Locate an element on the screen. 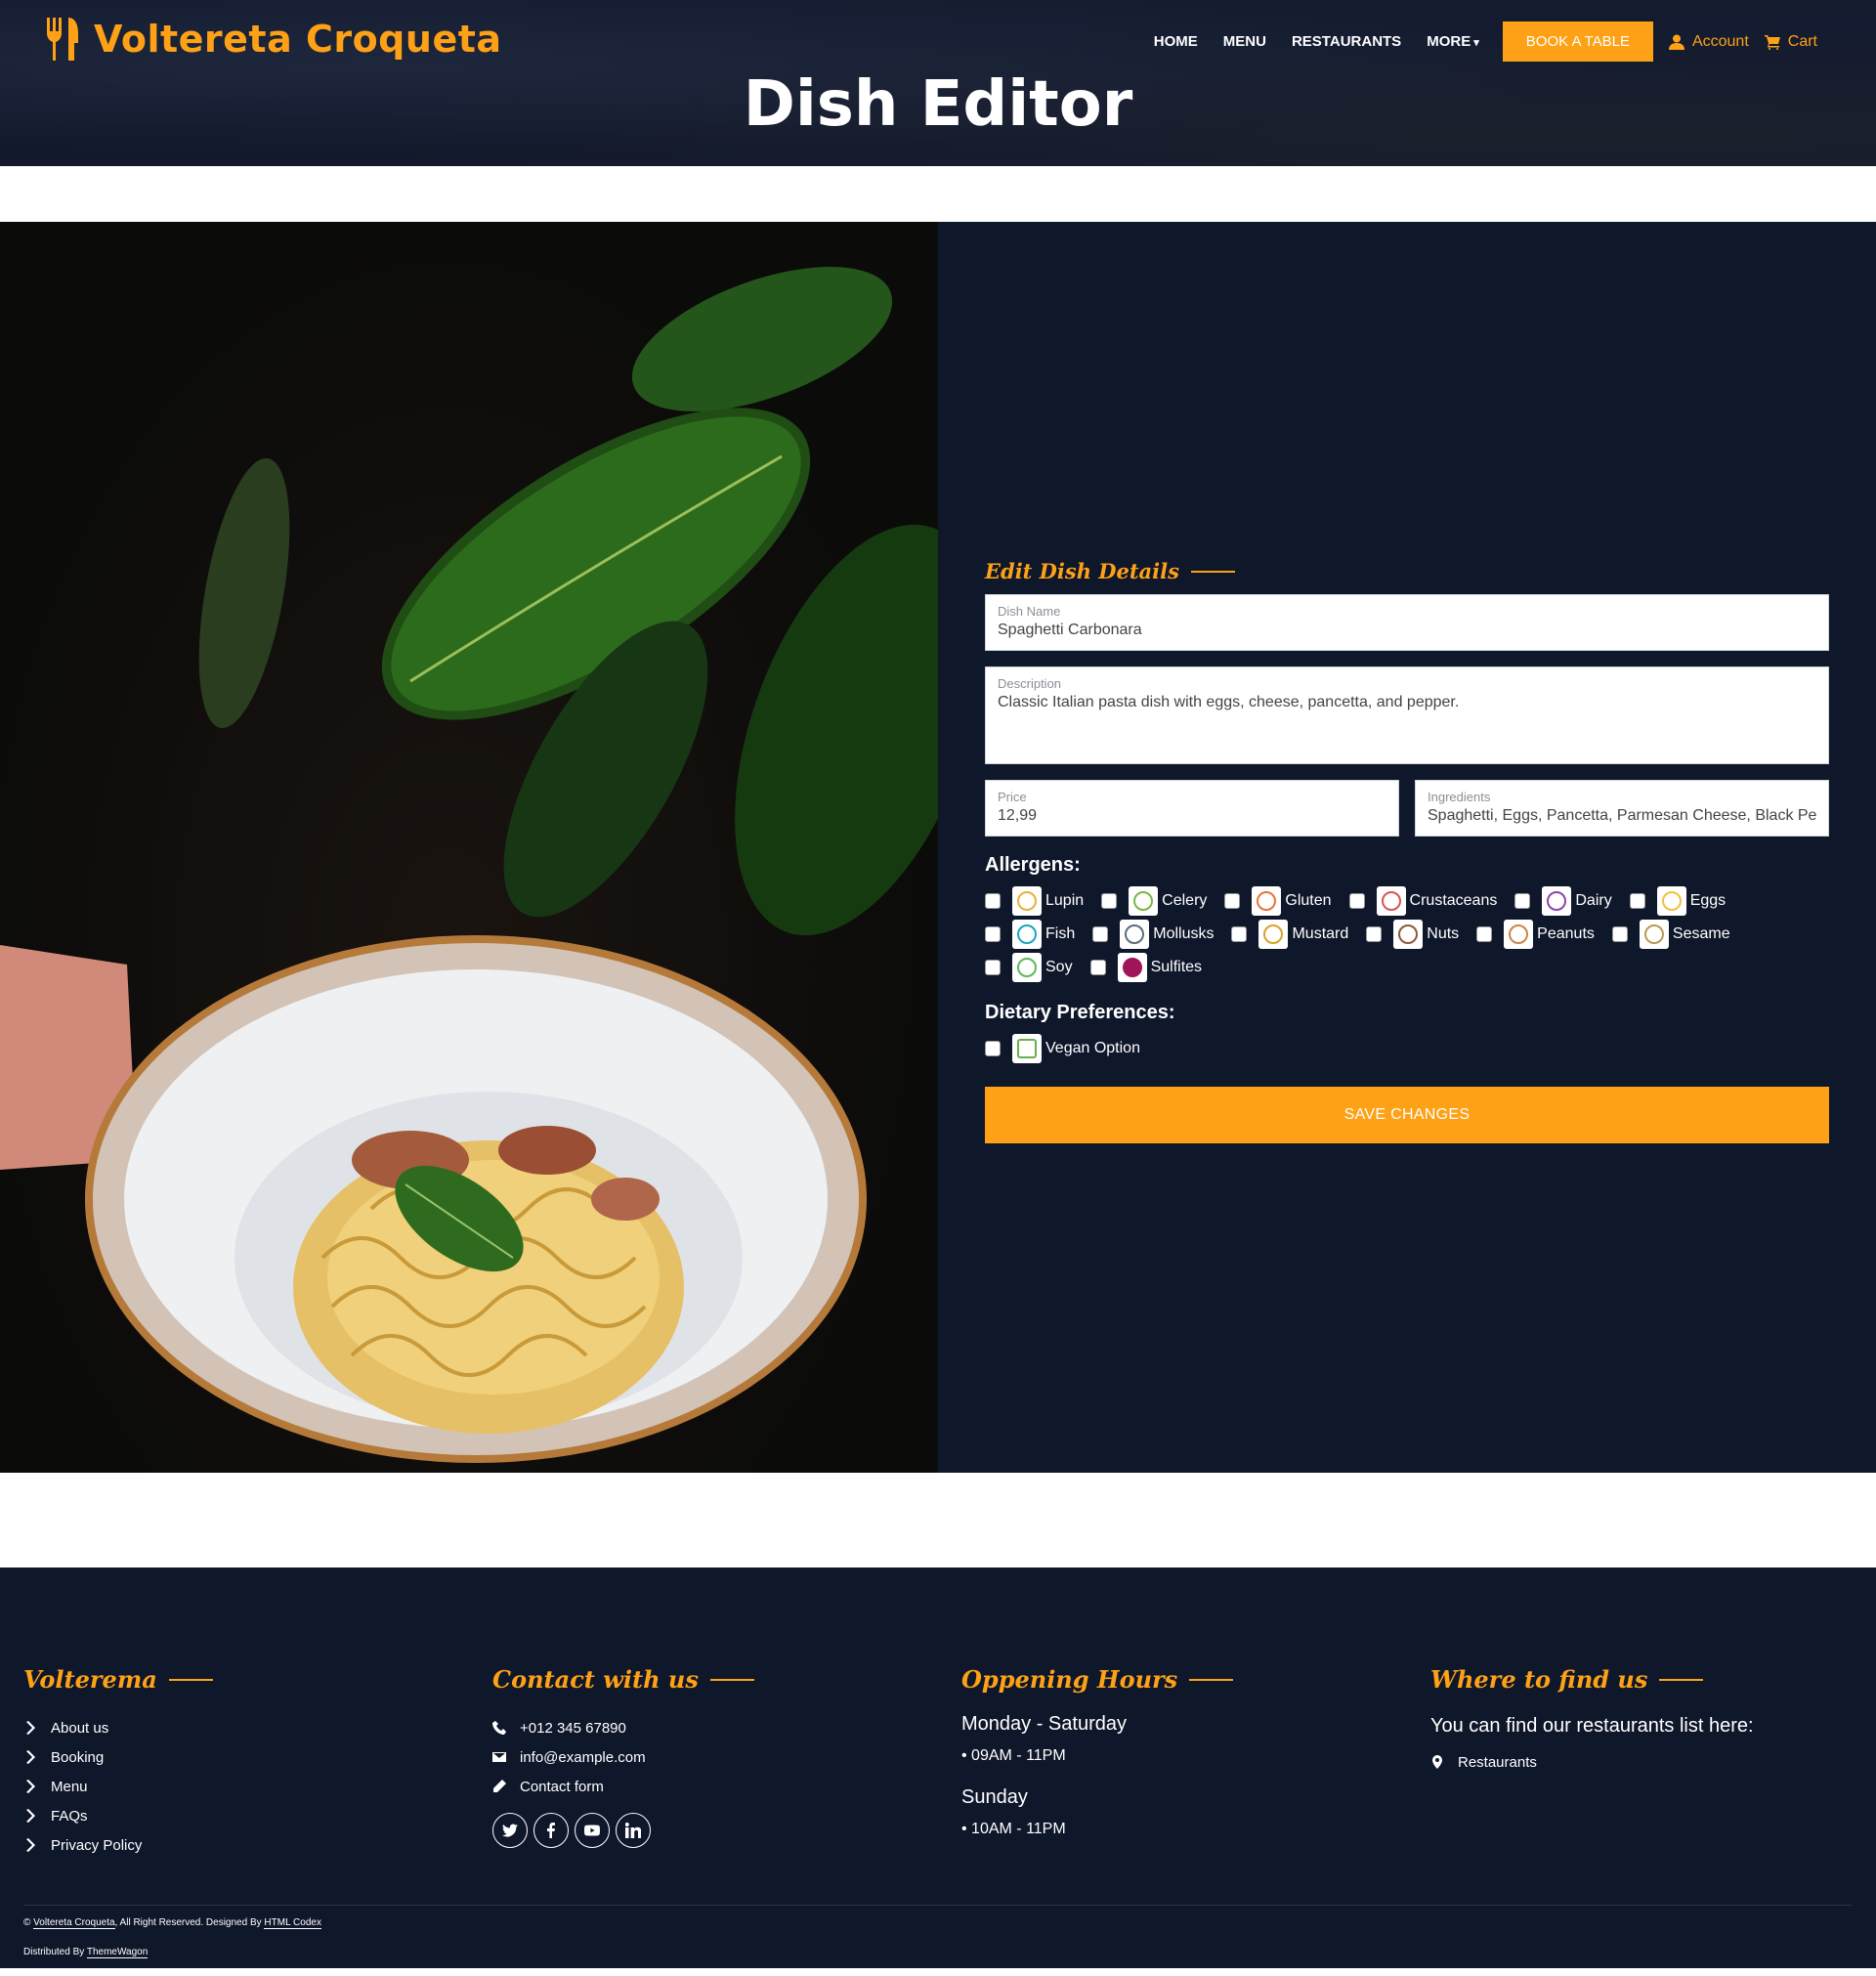  chevron-right-icon is located at coordinates (30, 1757).